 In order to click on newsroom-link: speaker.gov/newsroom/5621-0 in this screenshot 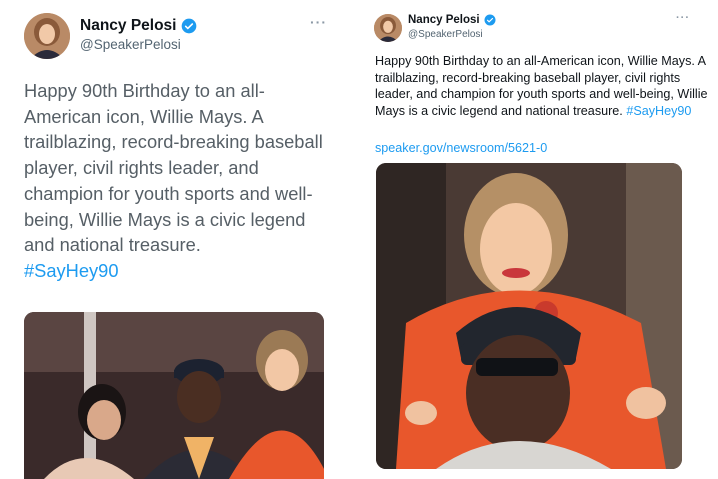, I will do `click(461, 148)`.